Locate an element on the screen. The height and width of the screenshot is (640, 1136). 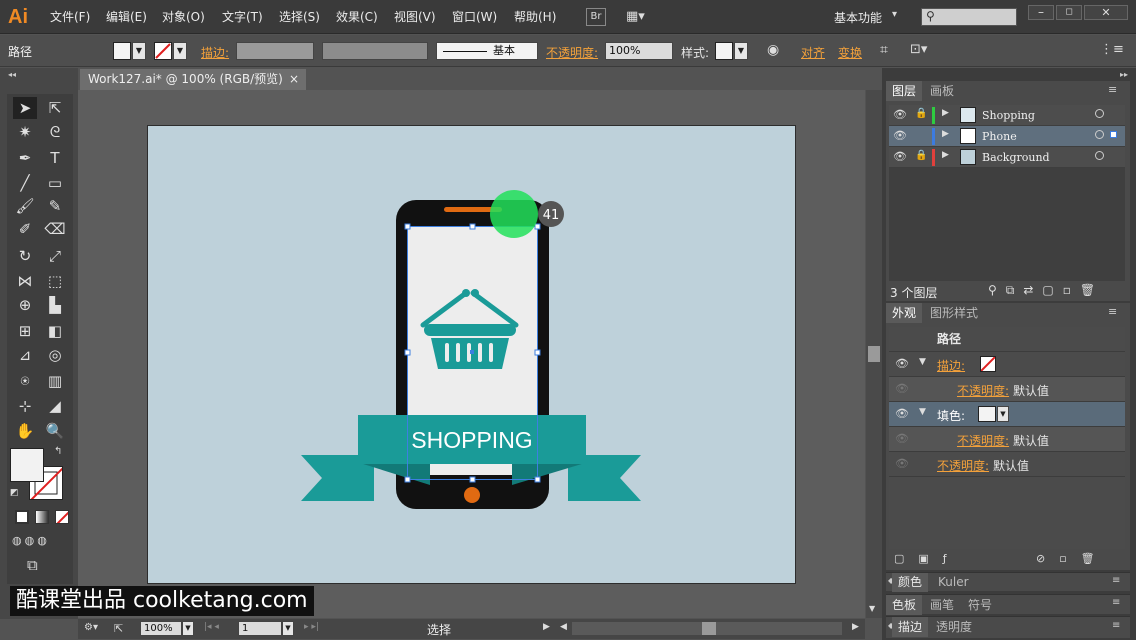
isolate-icon: ⌗ is located at coordinates (884, 50).